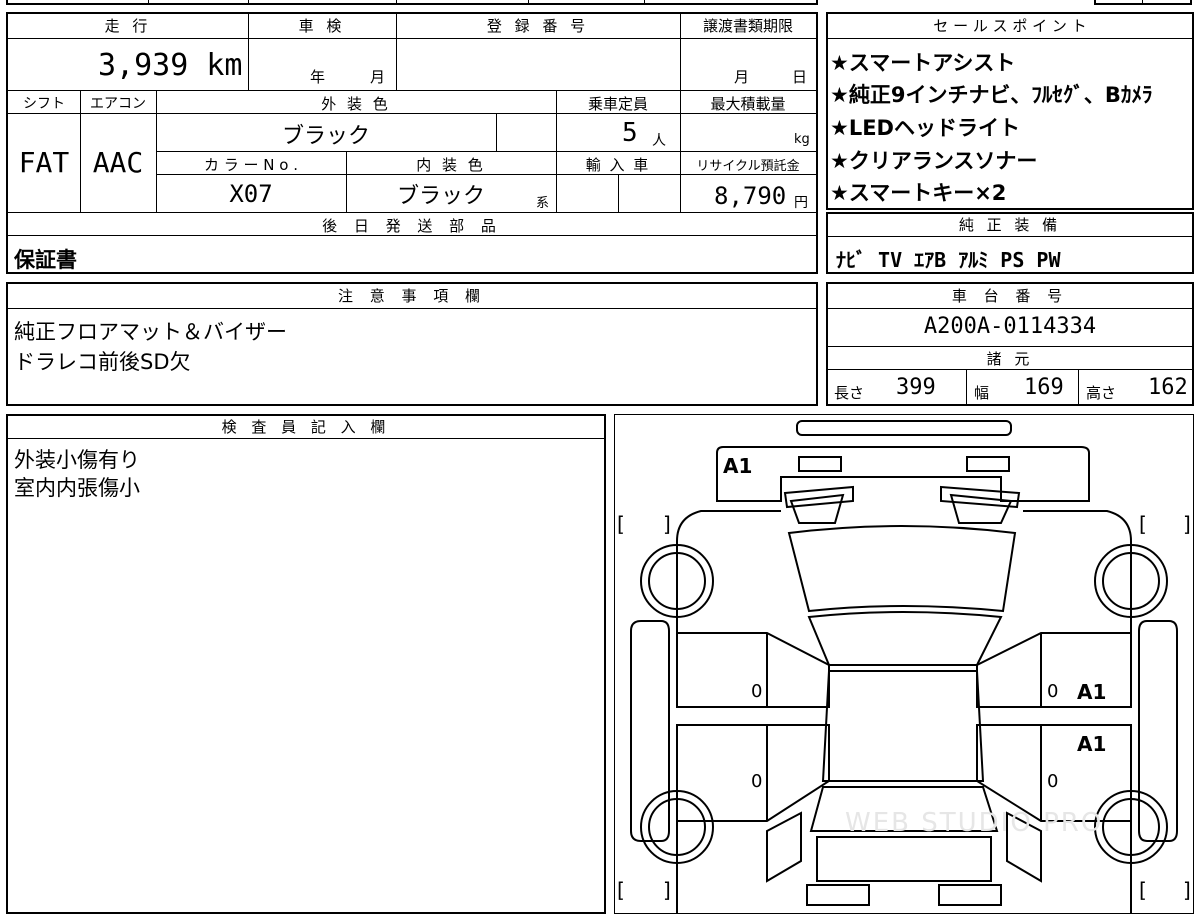 This screenshot has height=914, width=1200. Describe the element at coordinates (378, 77) in the screenshot. I see `inspection-month: 月` at that location.